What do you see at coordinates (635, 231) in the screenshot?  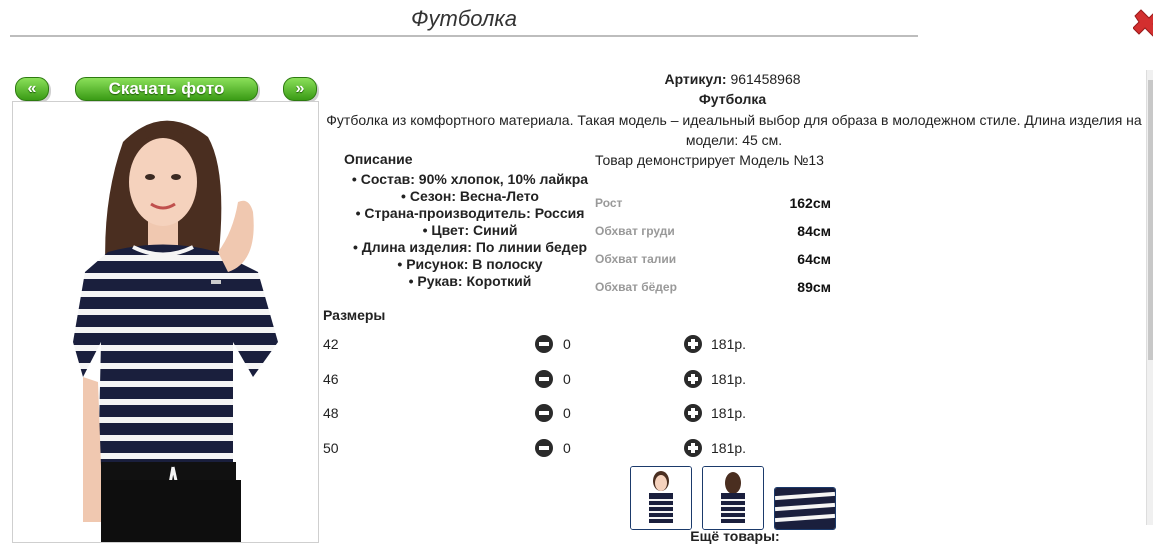 I see `measurement-label: Обхват груди` at bounding box center [635, 231].